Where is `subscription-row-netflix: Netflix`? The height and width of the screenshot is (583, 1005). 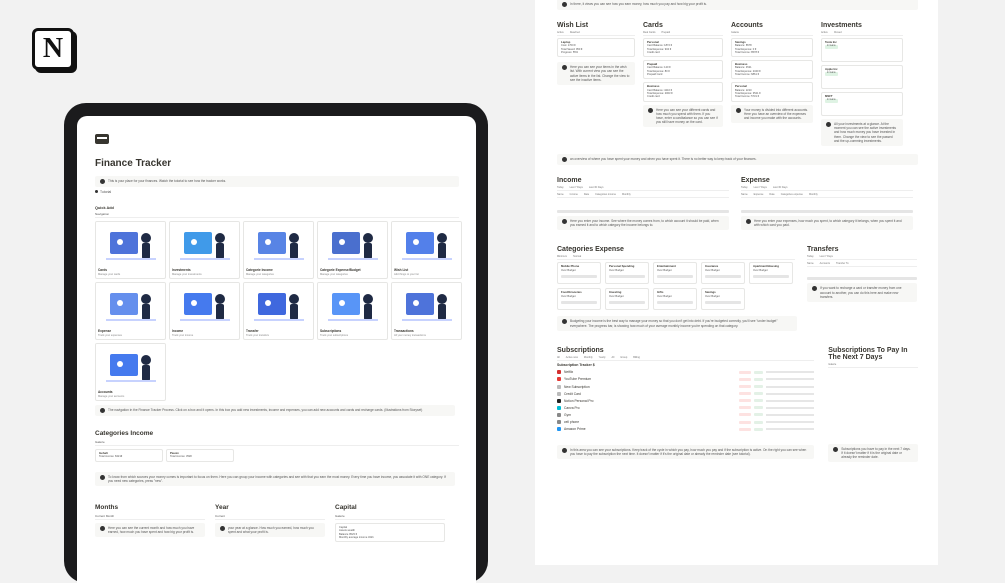 subscription-row-netflix: Netflix is located at coordinates (686, 372).